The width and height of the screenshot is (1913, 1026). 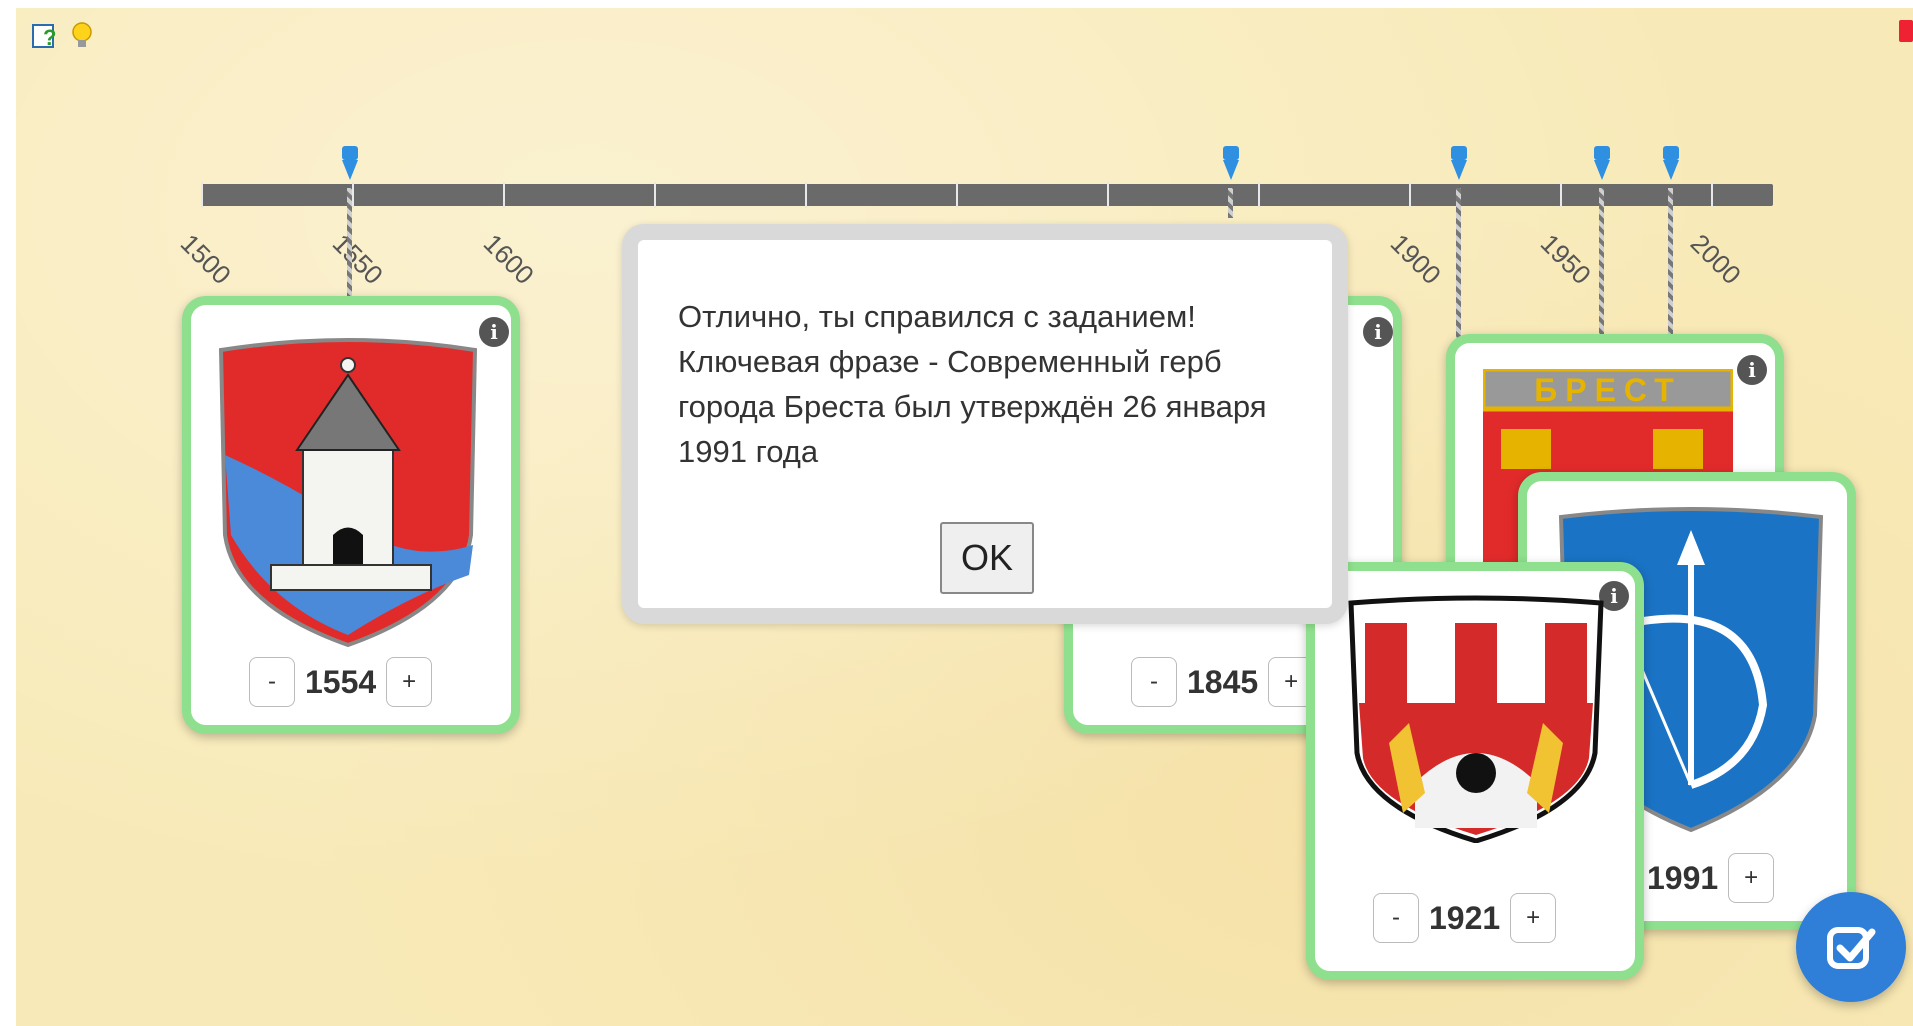 I want to click on tick-label-1550: 1550, so click(x=357, y=259).